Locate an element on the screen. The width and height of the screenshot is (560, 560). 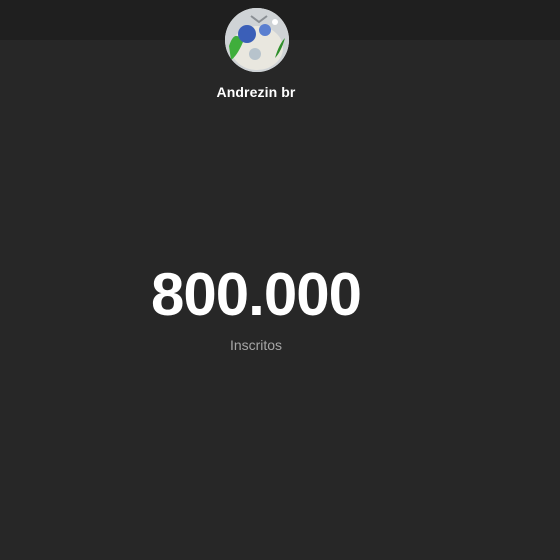
avatar-image is located at coordinates (257, 40).